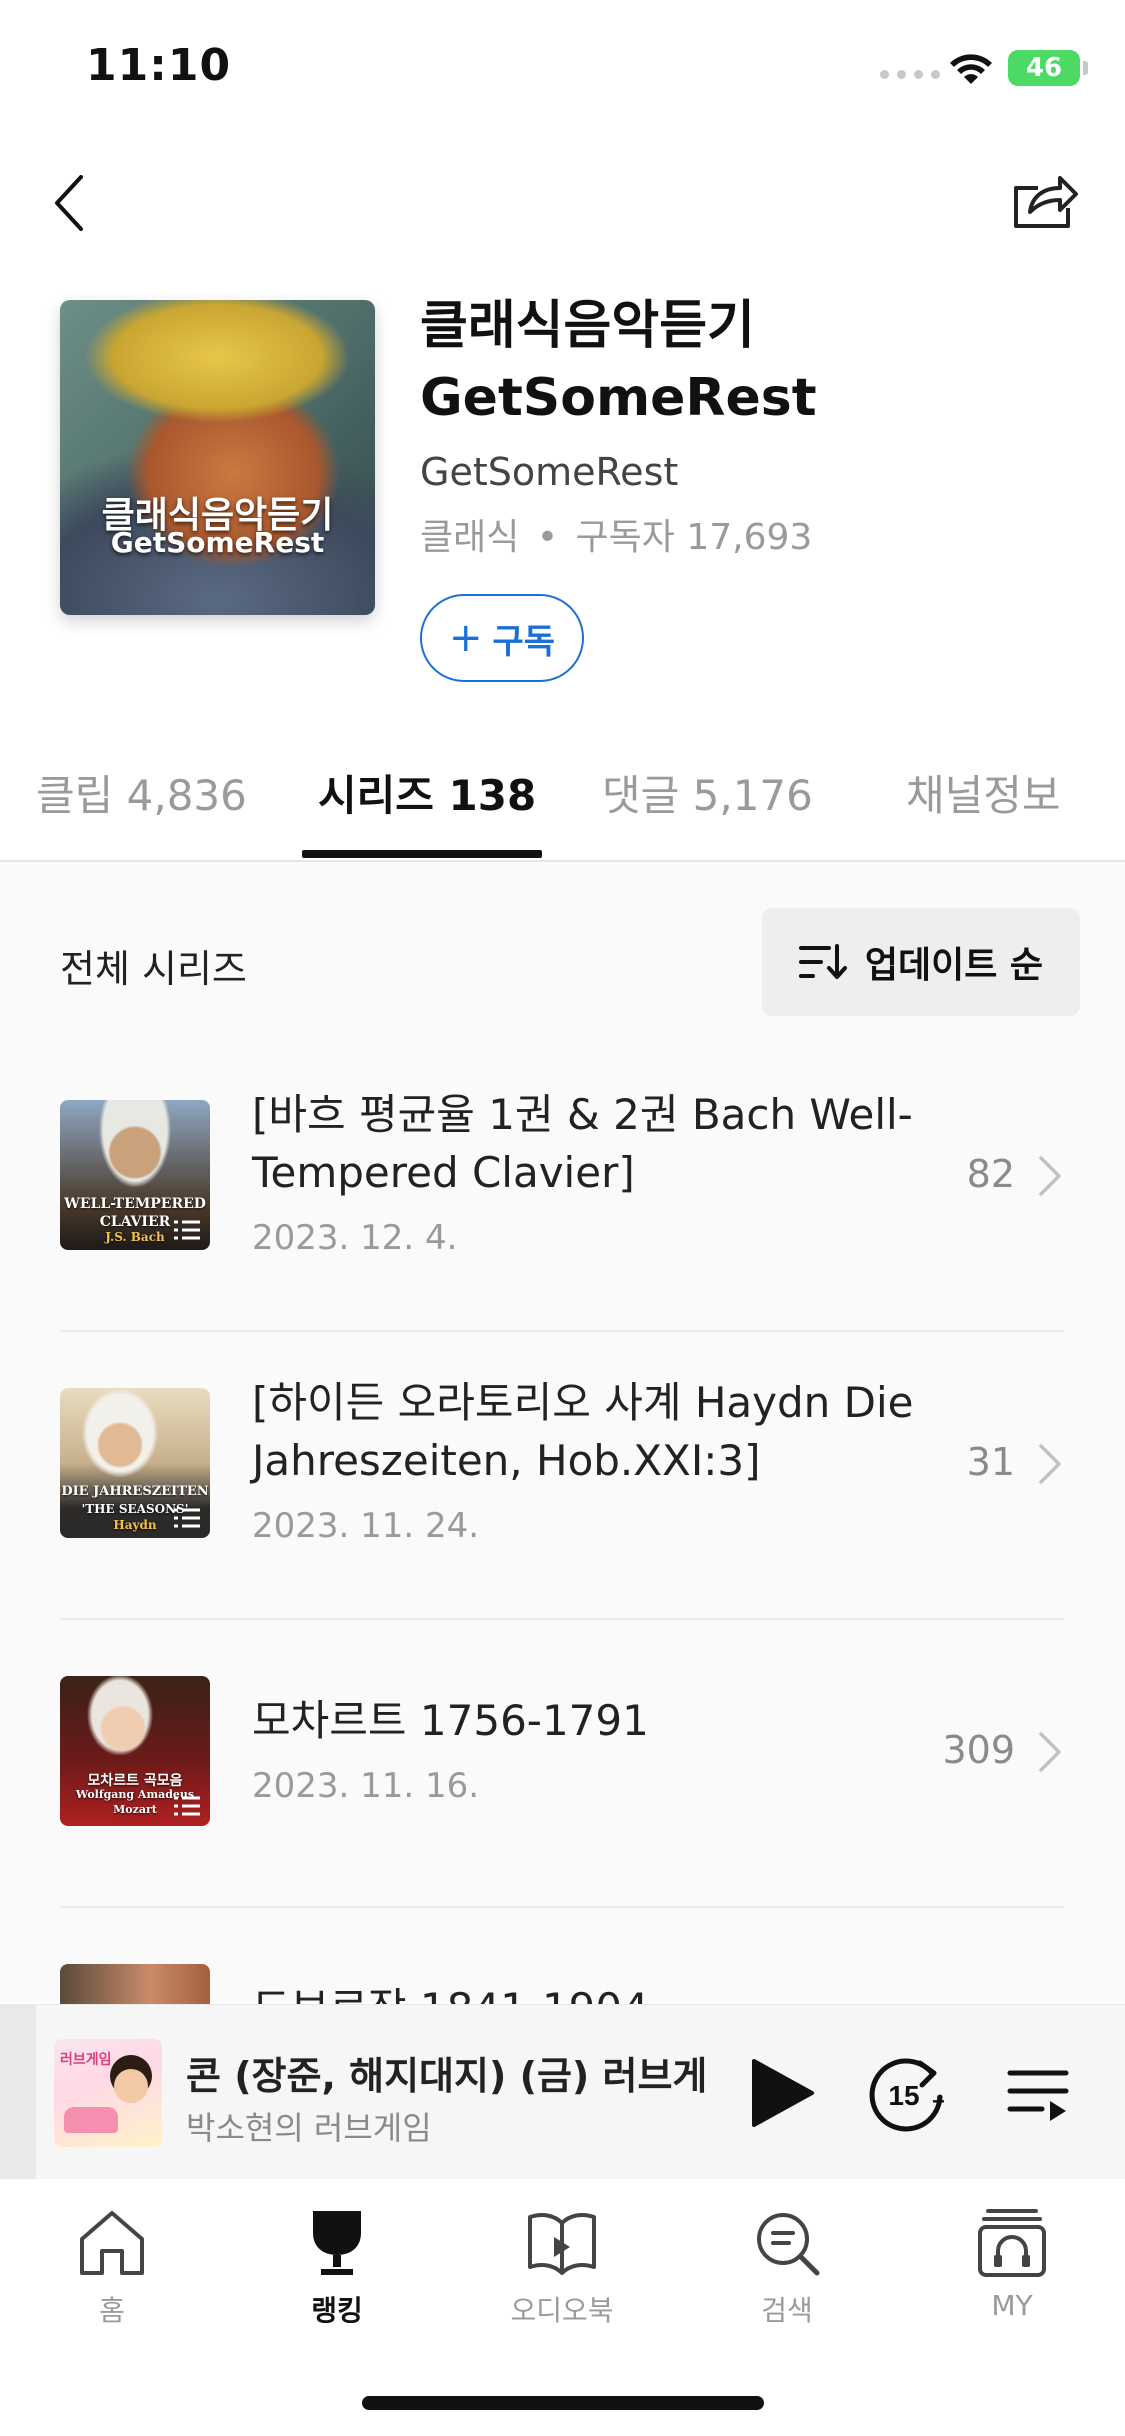  What do you see at coordinates (446, 2076) in the screenshot?
I see `now-playing-title: 콘 (장준, 해지대지) (금) 러브게임` at bounding box center [446, 2076].